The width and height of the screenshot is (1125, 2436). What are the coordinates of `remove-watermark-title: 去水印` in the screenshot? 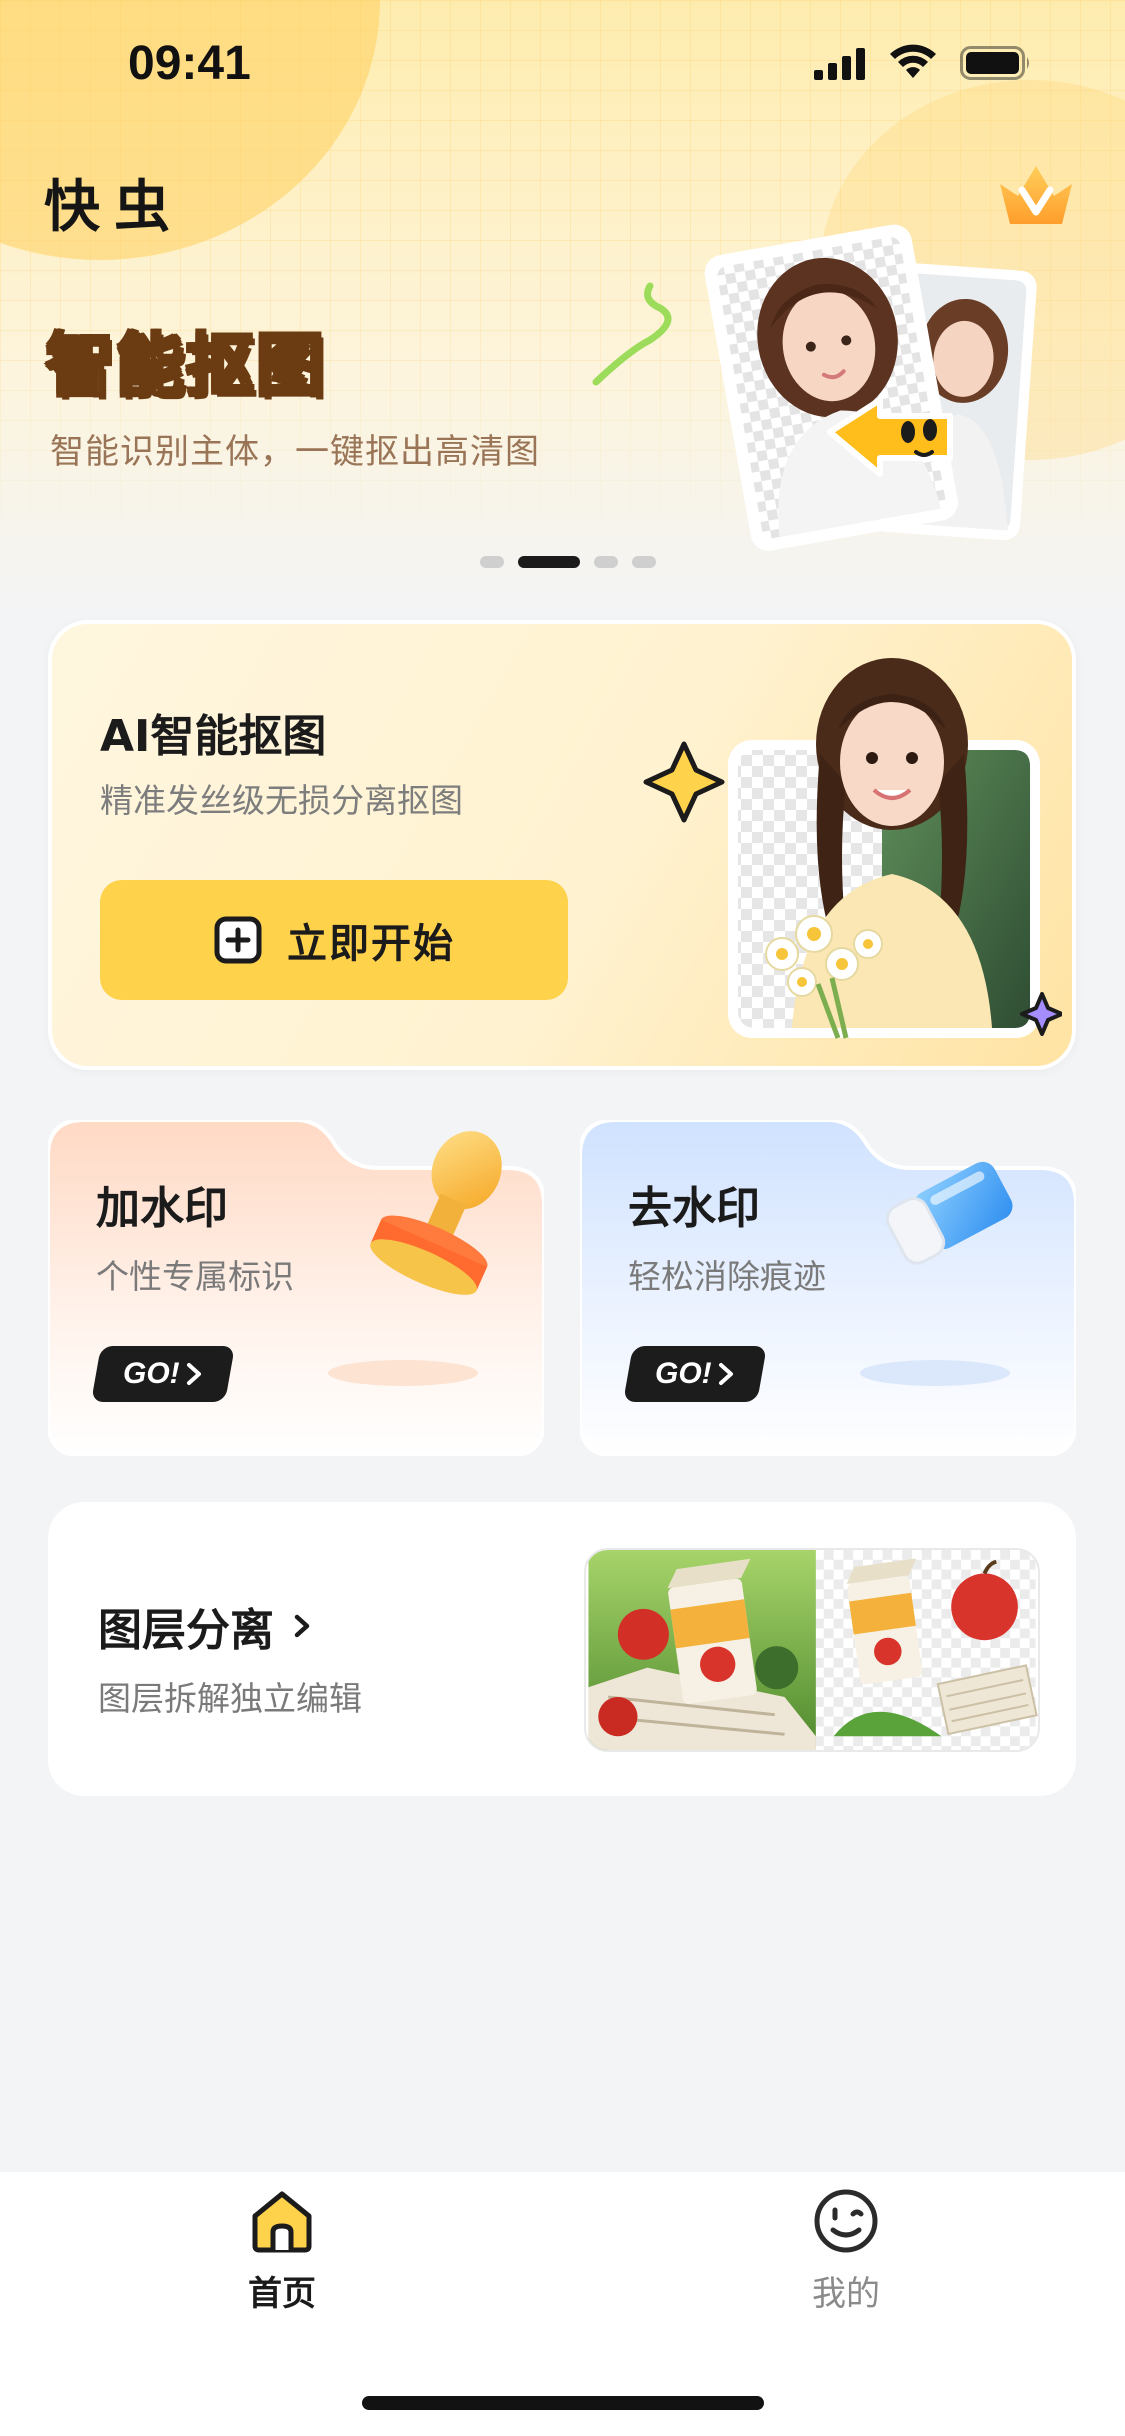 It's located at (694, 1208).